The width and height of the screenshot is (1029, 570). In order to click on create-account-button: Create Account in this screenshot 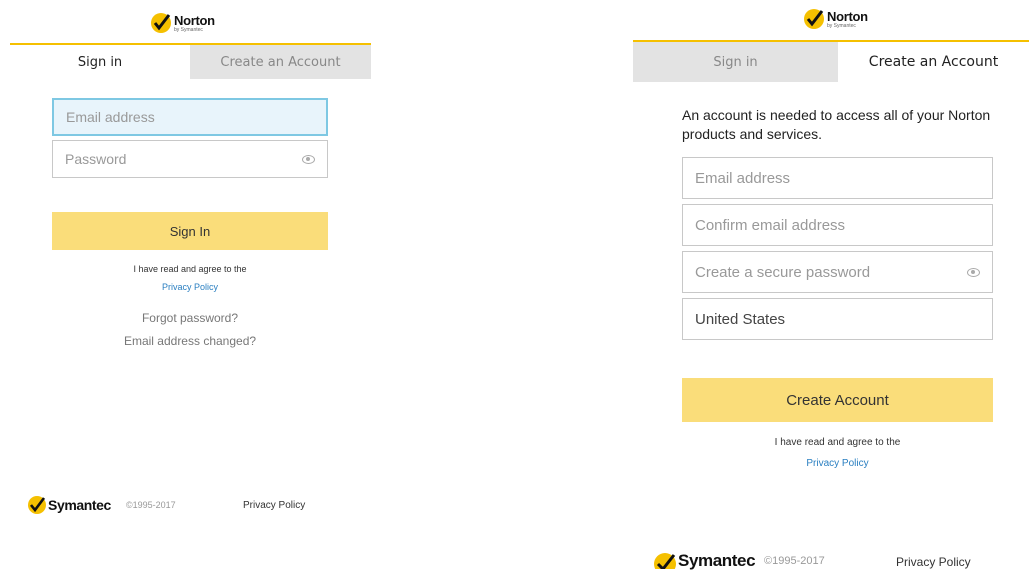, I will do `click(837, 400)`.